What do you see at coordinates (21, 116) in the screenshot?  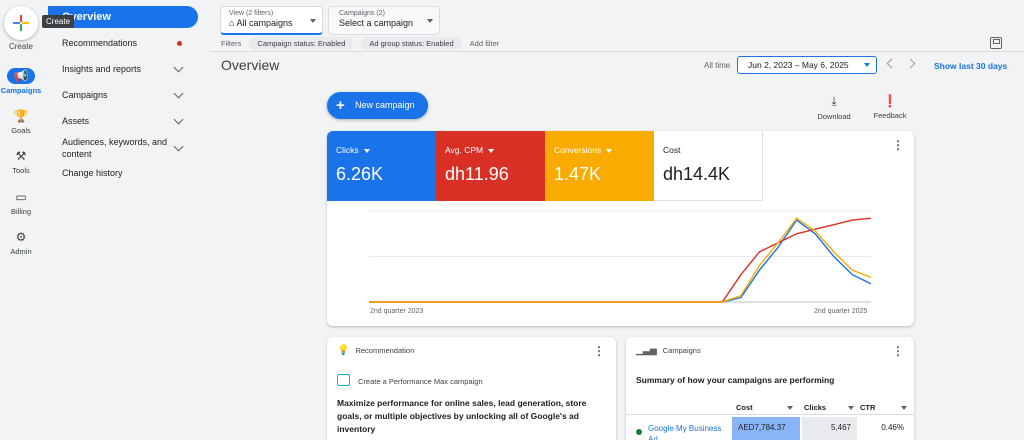 I see `trophy-icon: 🏆` at bounding box center [21, 116].